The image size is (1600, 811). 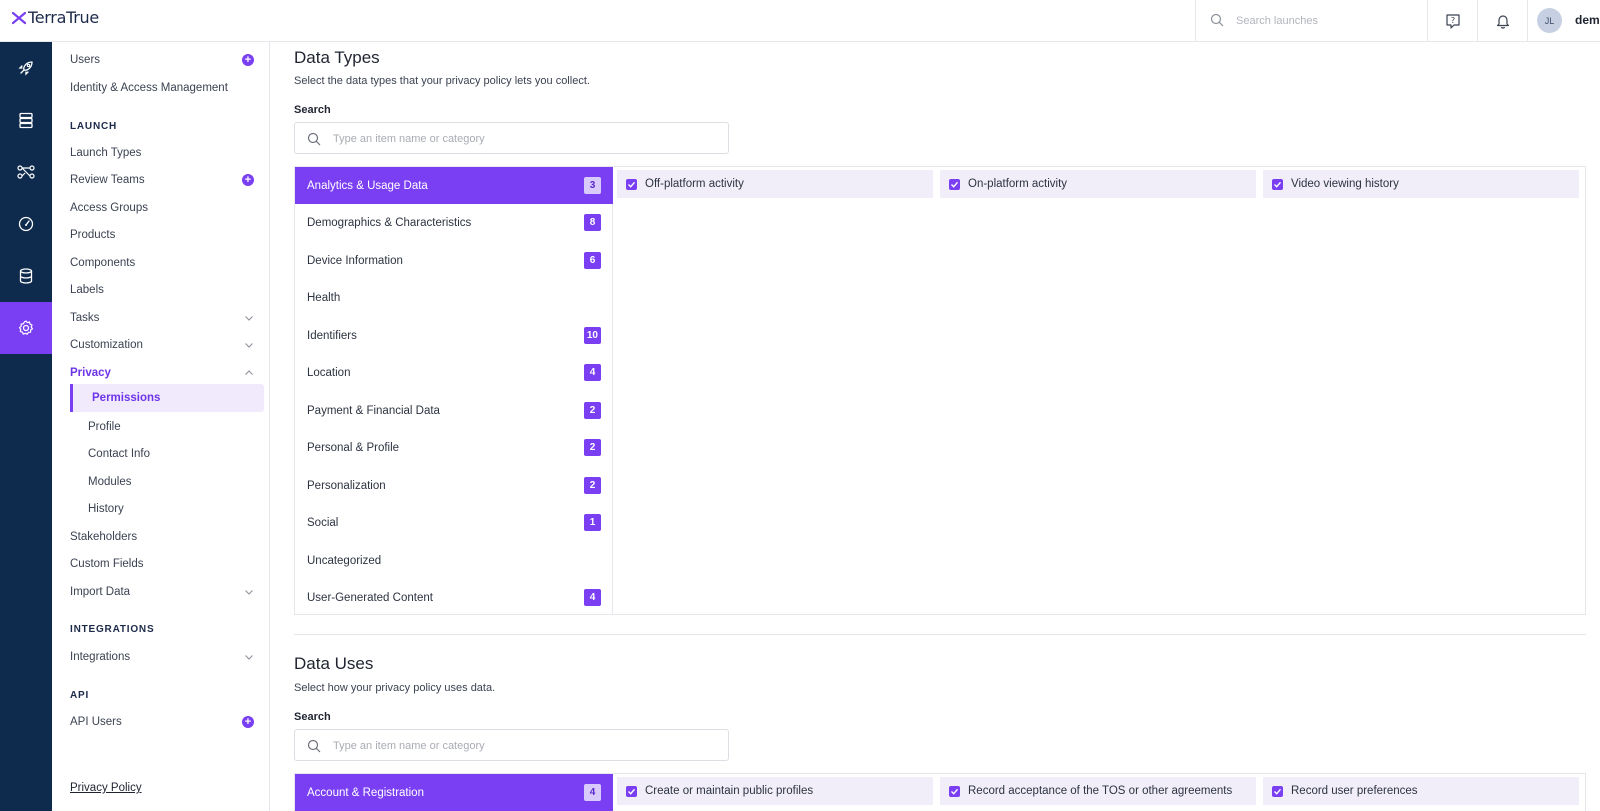 What do you see at coordinates (344, 560) in the screenshot?
I see `category-label: Uncategorized` at bounding box center [344, 560].